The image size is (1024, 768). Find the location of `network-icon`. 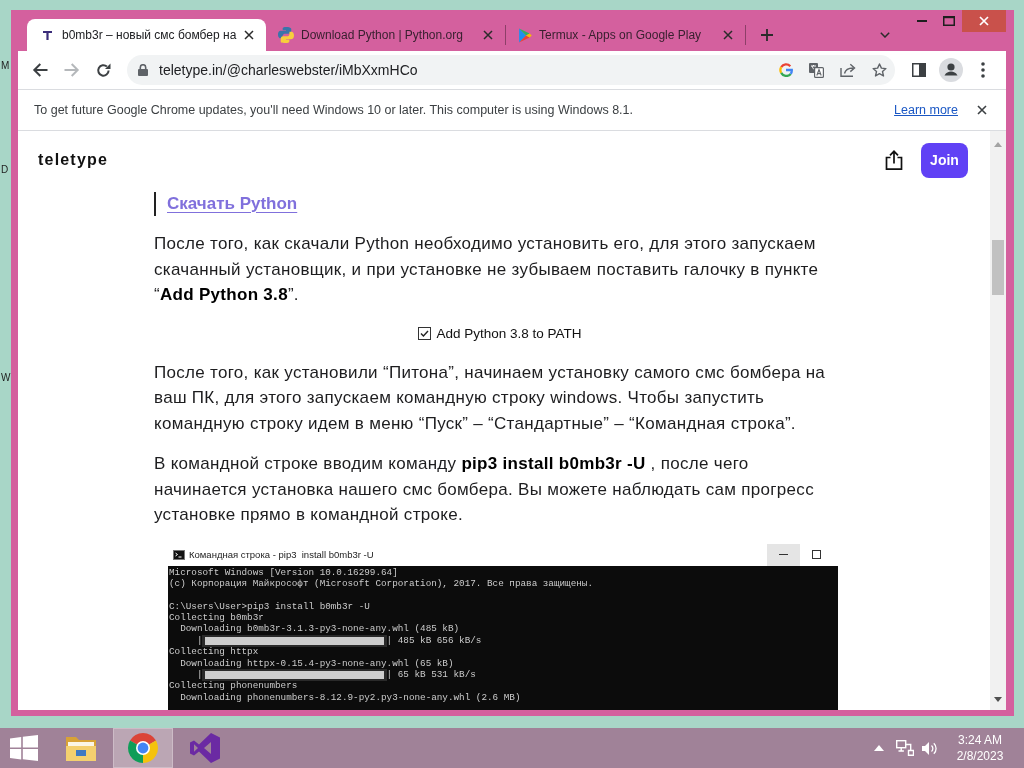

network-icon is located at coordinates (905, 748).